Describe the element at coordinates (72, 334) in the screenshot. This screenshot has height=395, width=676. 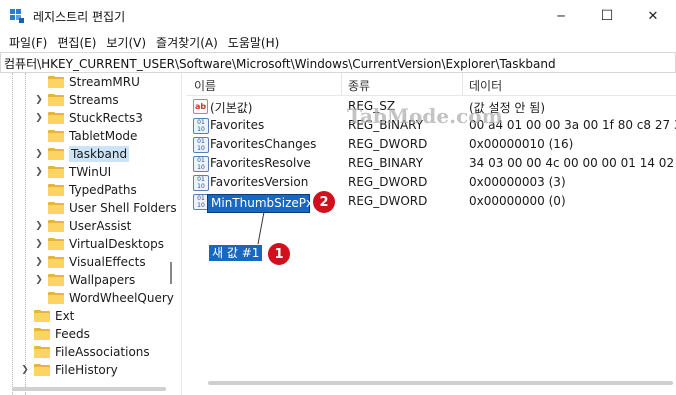
I see `tree-item-label: Feeds` at that location.